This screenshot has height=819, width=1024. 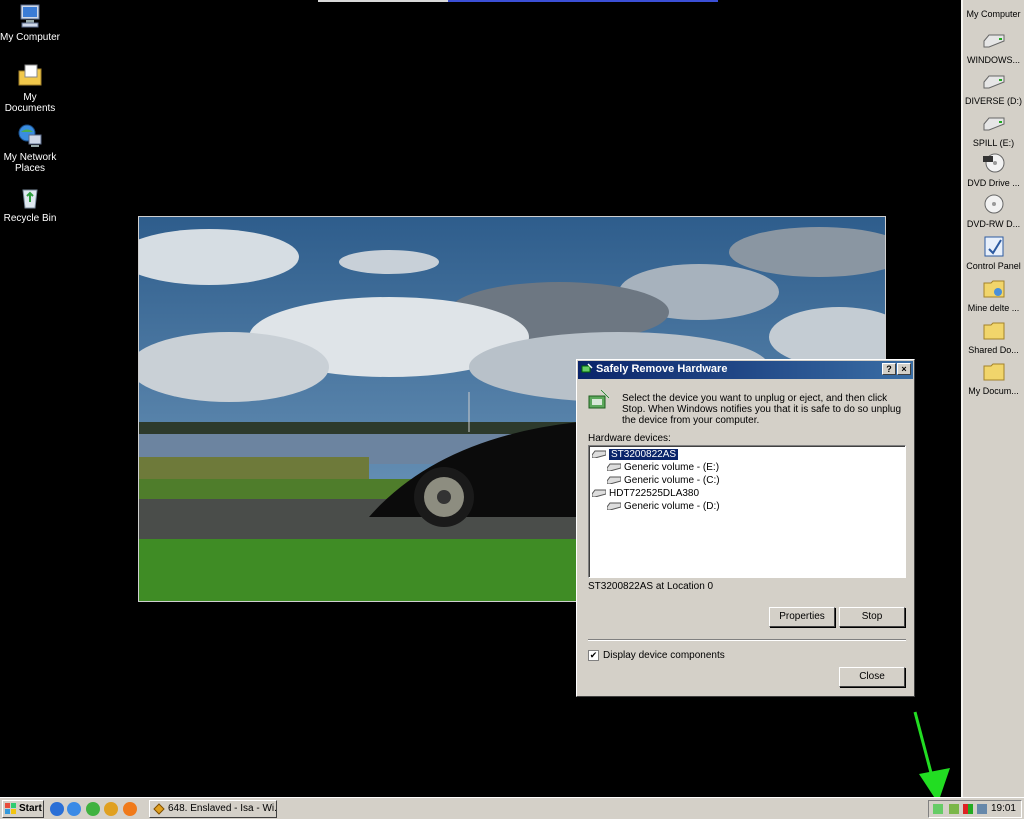 What do you see at coordinates (645, 493) in the screenshot?
I see `tree-item-hdt722525dla380: HDT722525DLA380` at bounding box center [645, 493].